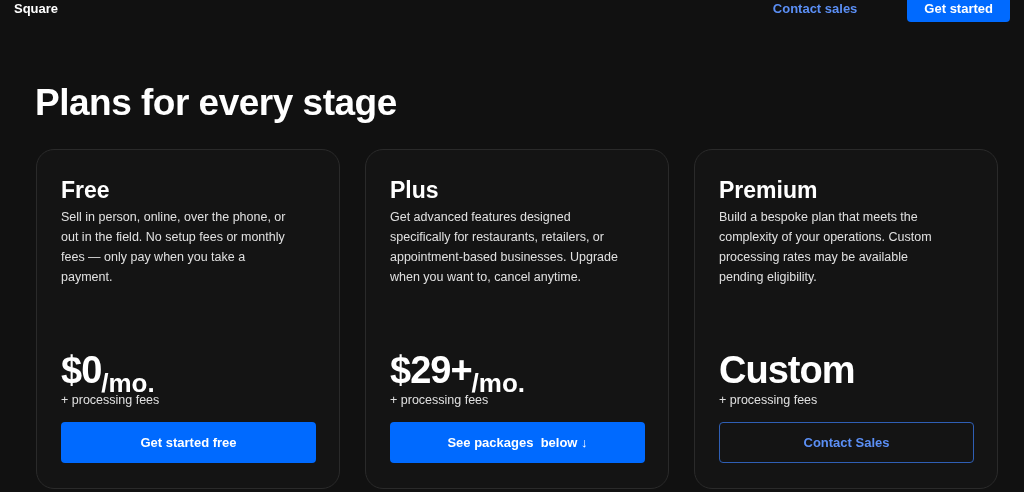 The width and height of the screenshot is (1024, 492). Describe the element at coordinates (415, 190) in the screenshot. I see `plan-name: Plus` at that location.